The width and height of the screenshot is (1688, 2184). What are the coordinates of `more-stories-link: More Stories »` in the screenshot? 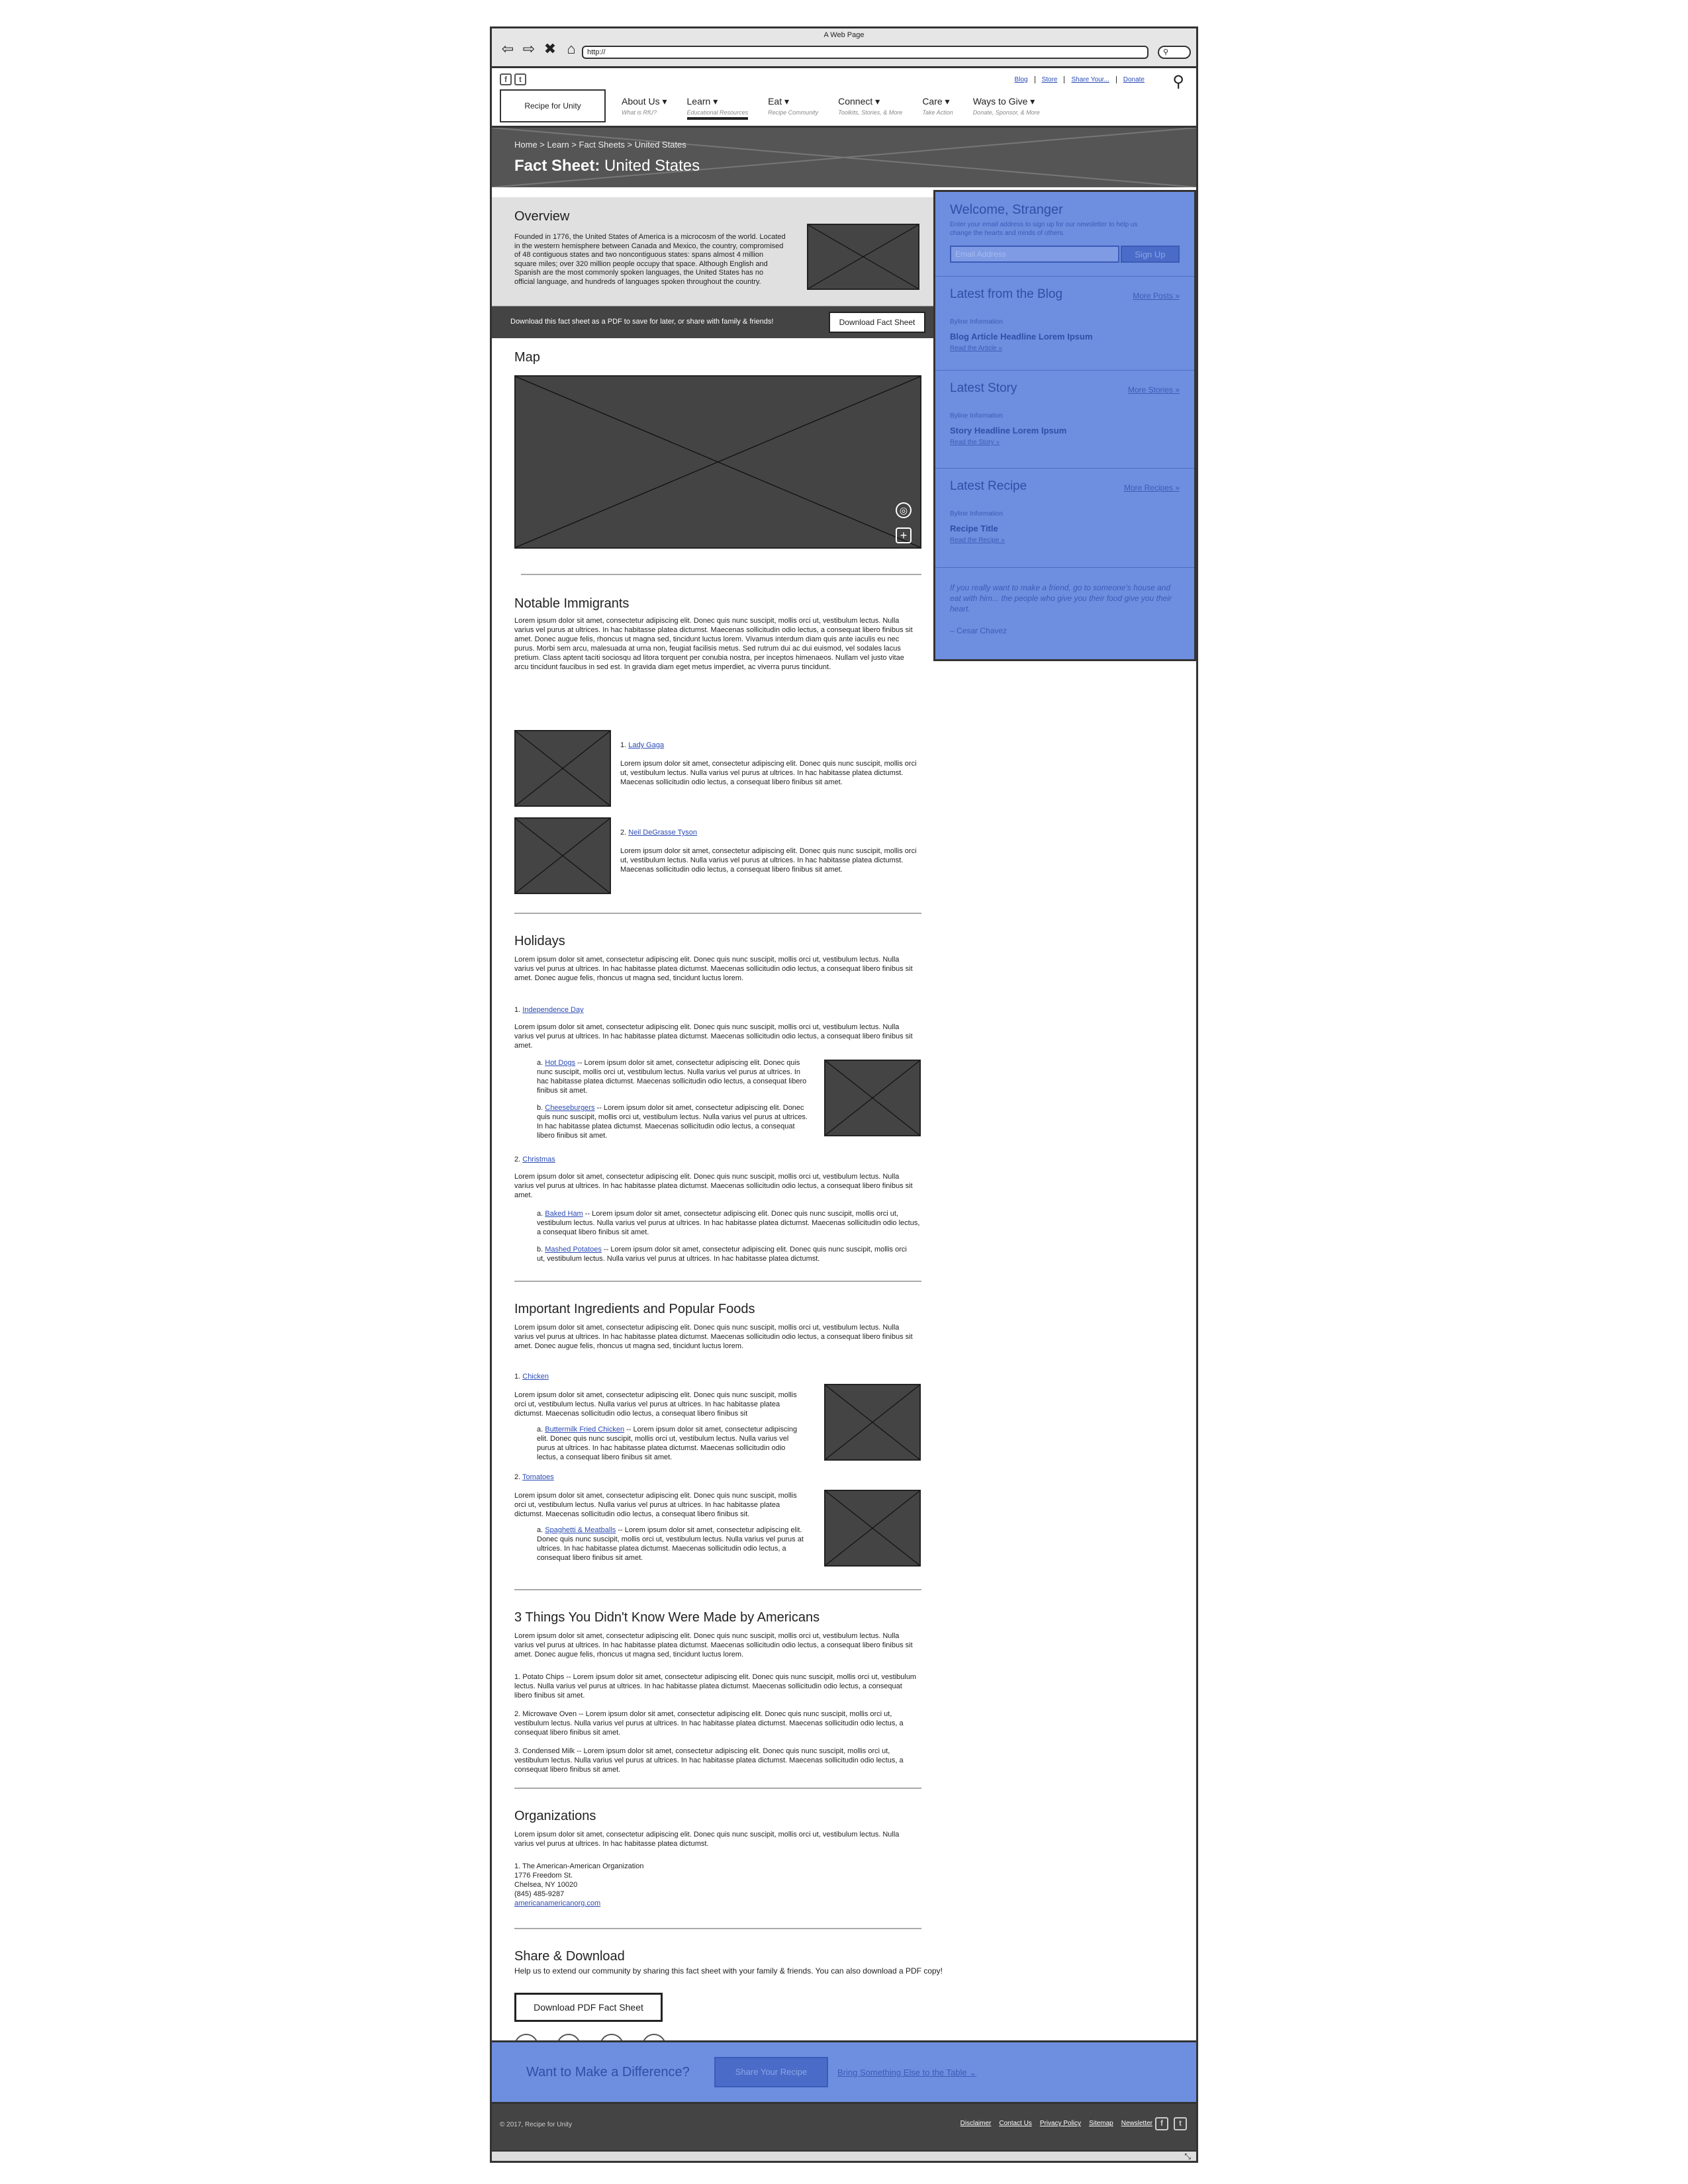 It's located at (1154, 390).